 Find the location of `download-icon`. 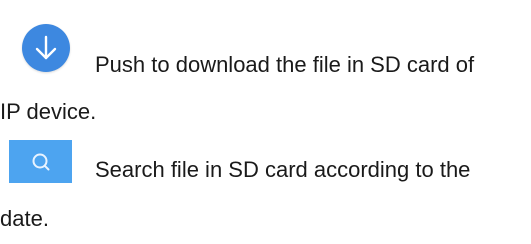

download-icon is located at coordinates (46, 48).